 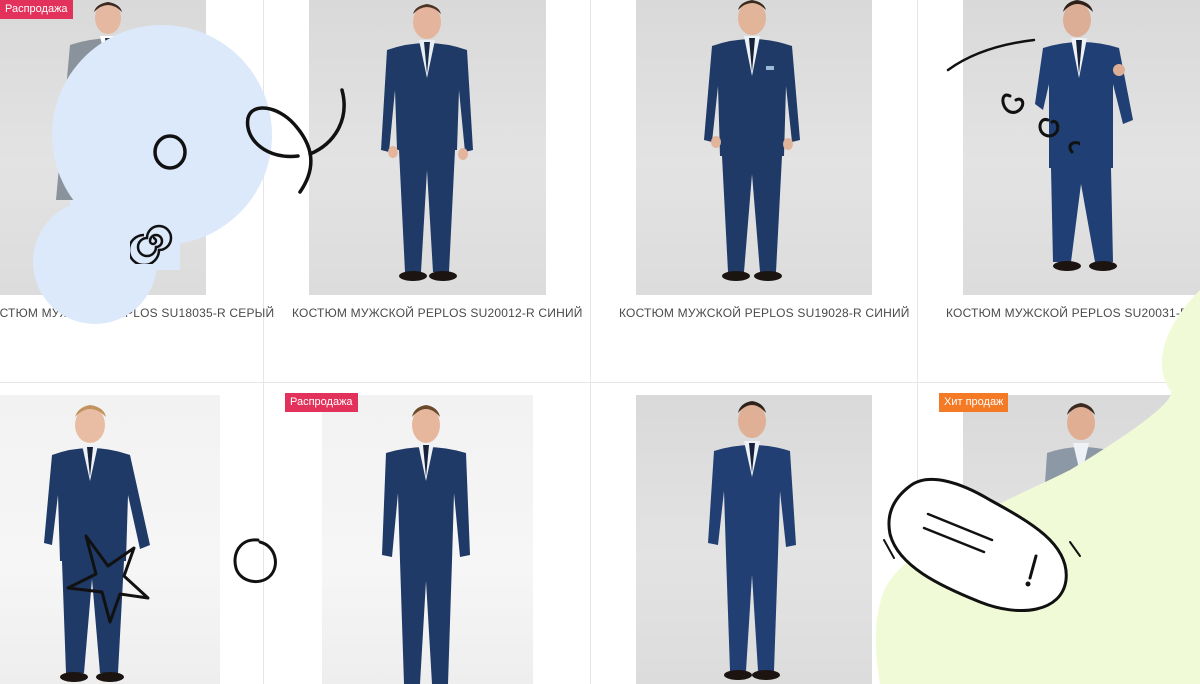 What do you see at coordinates (437, 313) in the screenshot?
I see `product-title: КОСТЮМ МУЖСКОЙ PEPLOS SU20012-R СИНИЙ` at bounding box center [437, 313].